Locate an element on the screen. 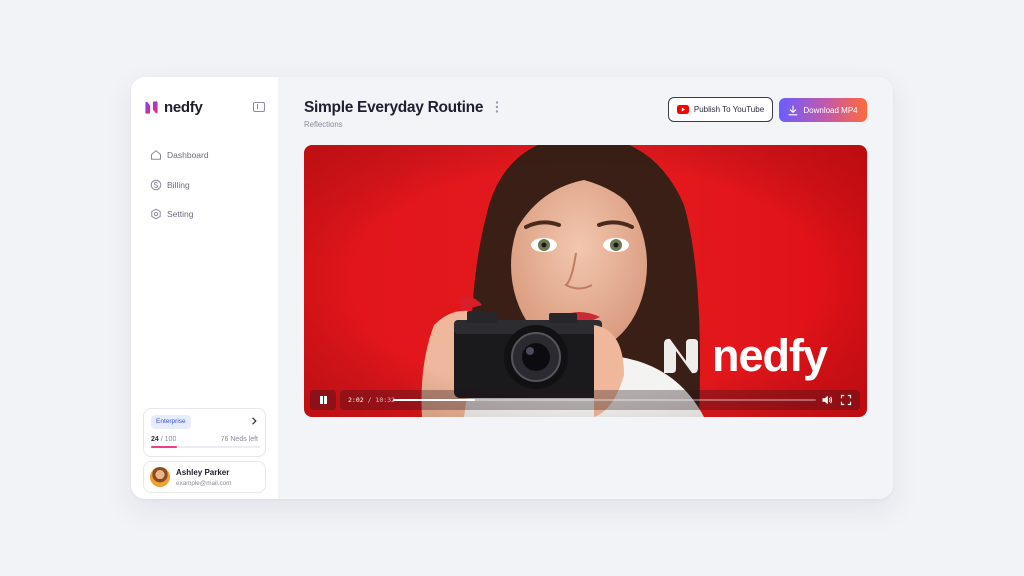  download-mp4-button: Download MP4 is located at coordinates (823, 110).